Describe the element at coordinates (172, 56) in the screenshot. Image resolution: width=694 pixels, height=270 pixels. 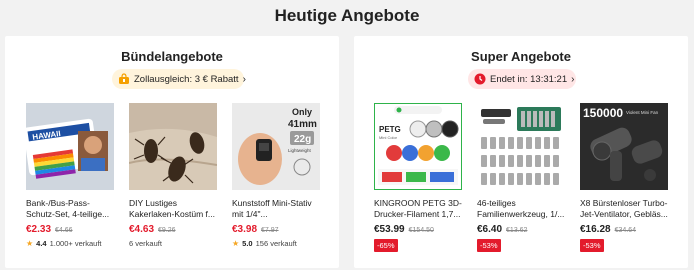
I see `bundle-offers-title: Bündelangebote` at that location.